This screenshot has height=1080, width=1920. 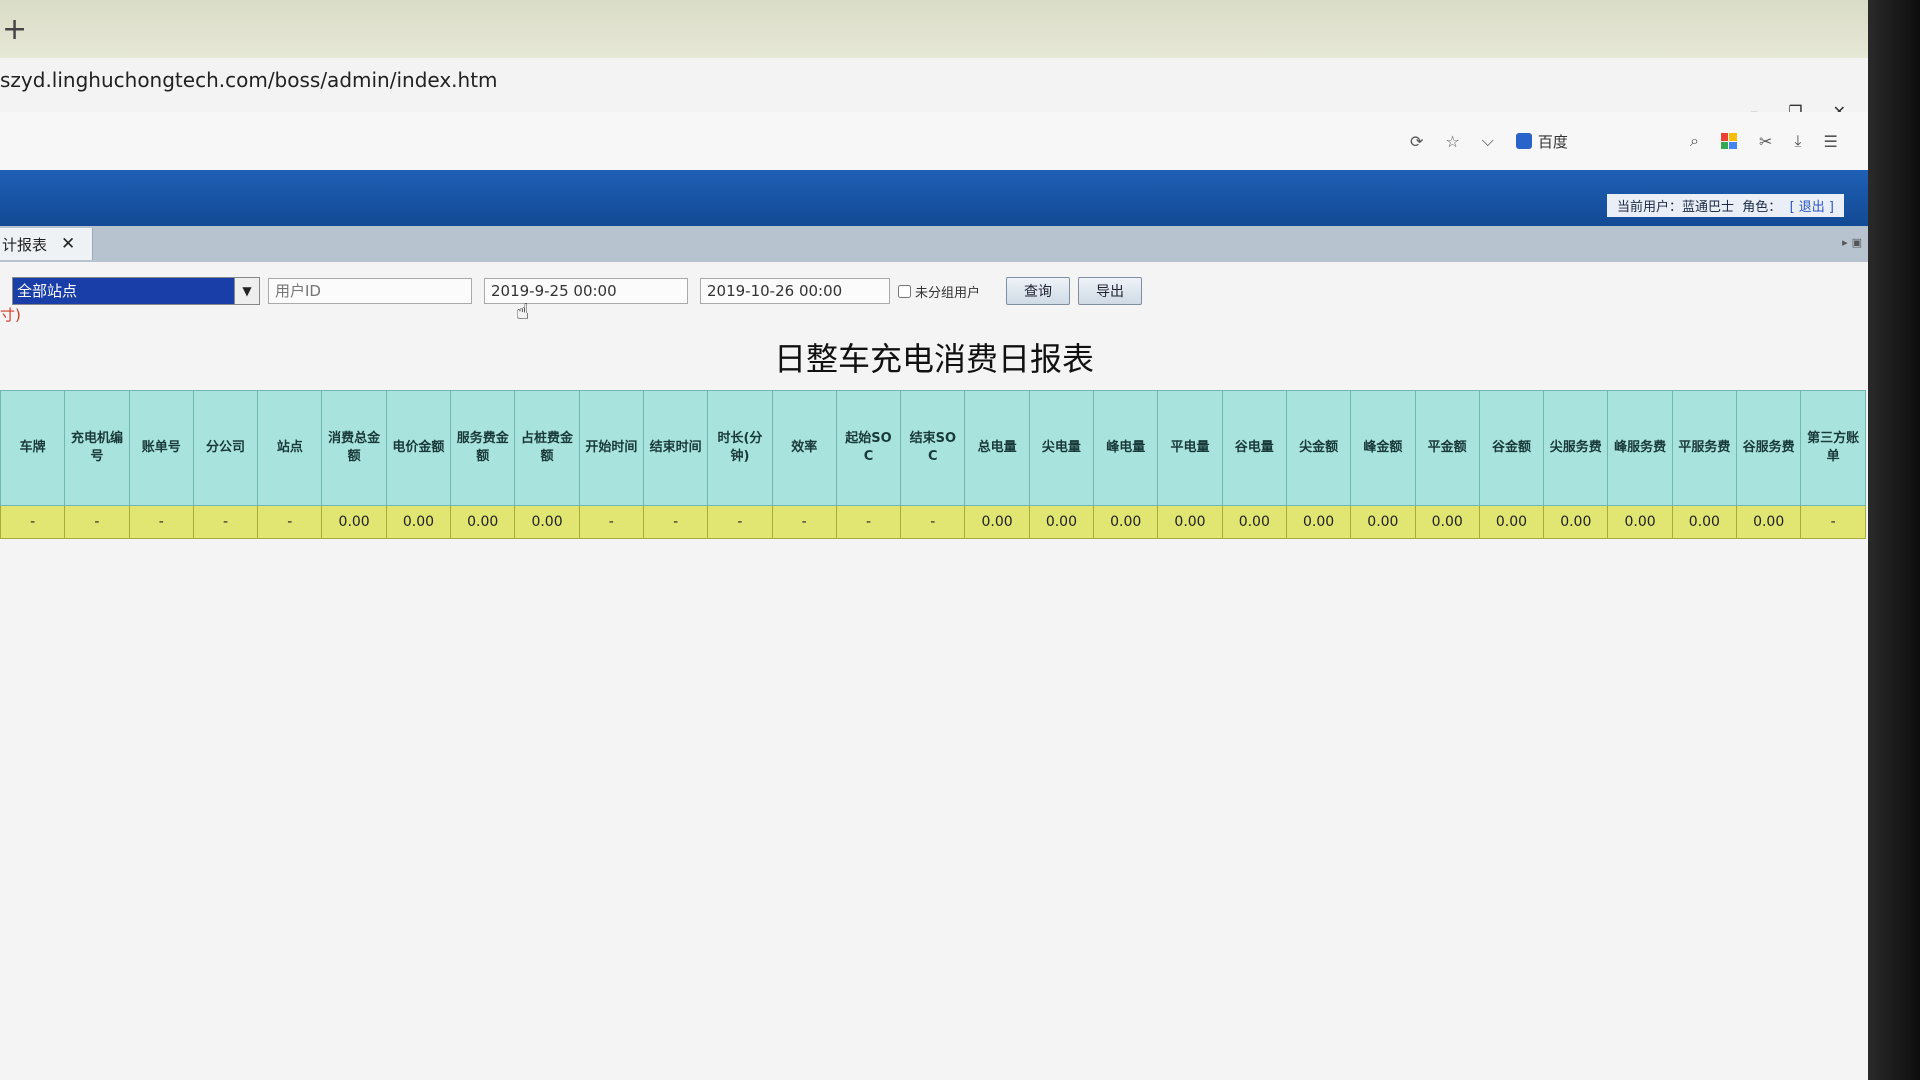 I want to click on column-header: 第三方账单, so click(x=1833, y=448).